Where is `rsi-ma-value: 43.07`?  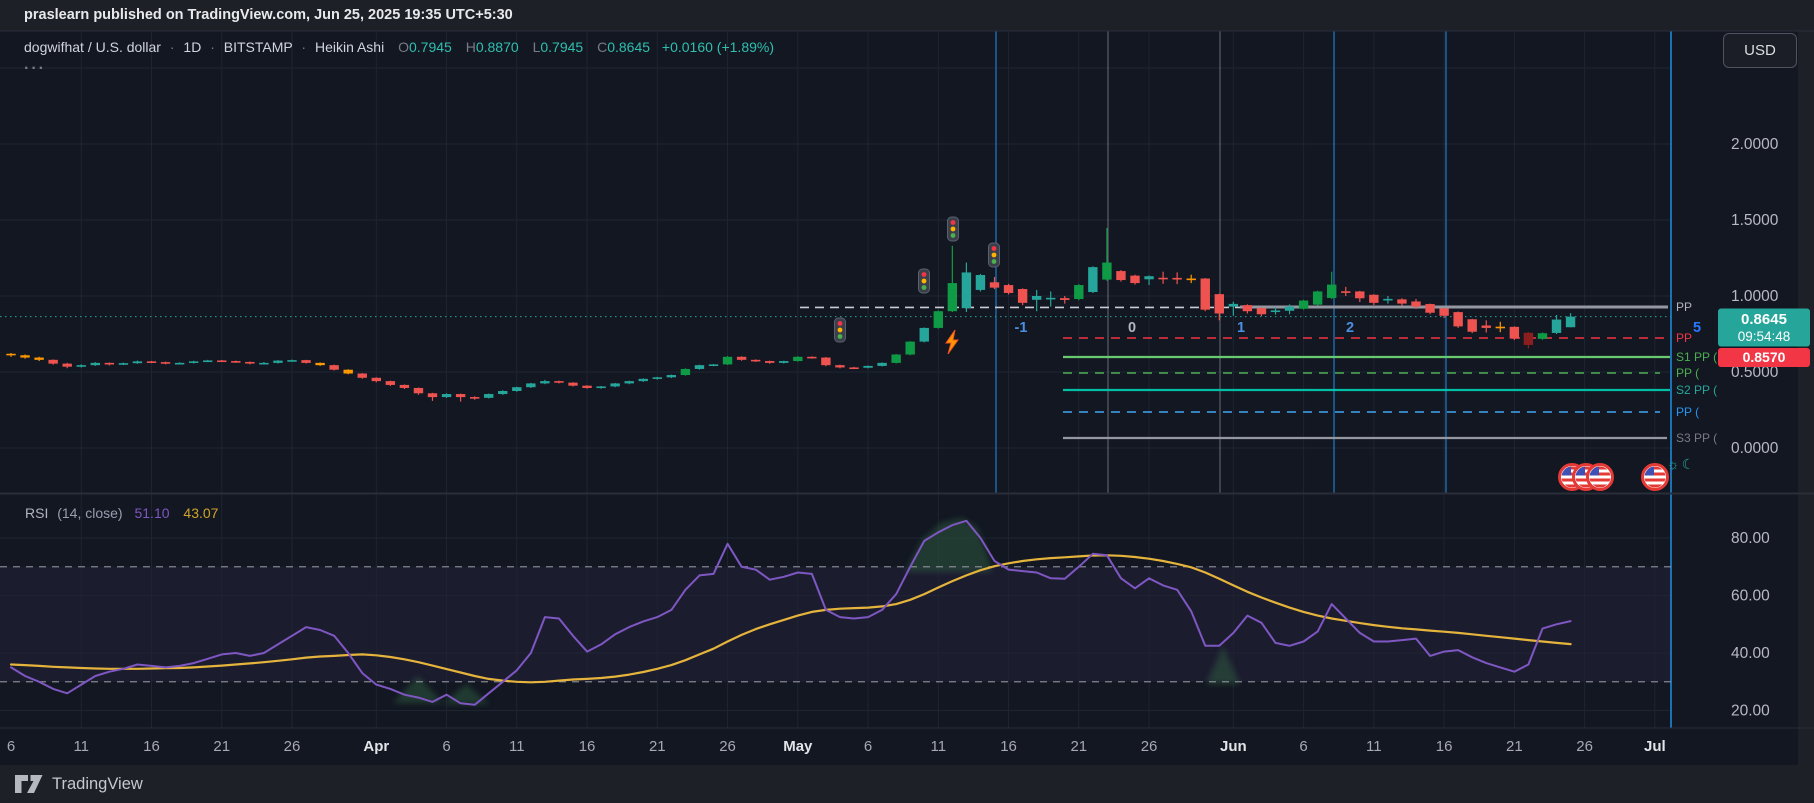
rsi-ma-value: 43.07 is located at coordinates (201, 513).